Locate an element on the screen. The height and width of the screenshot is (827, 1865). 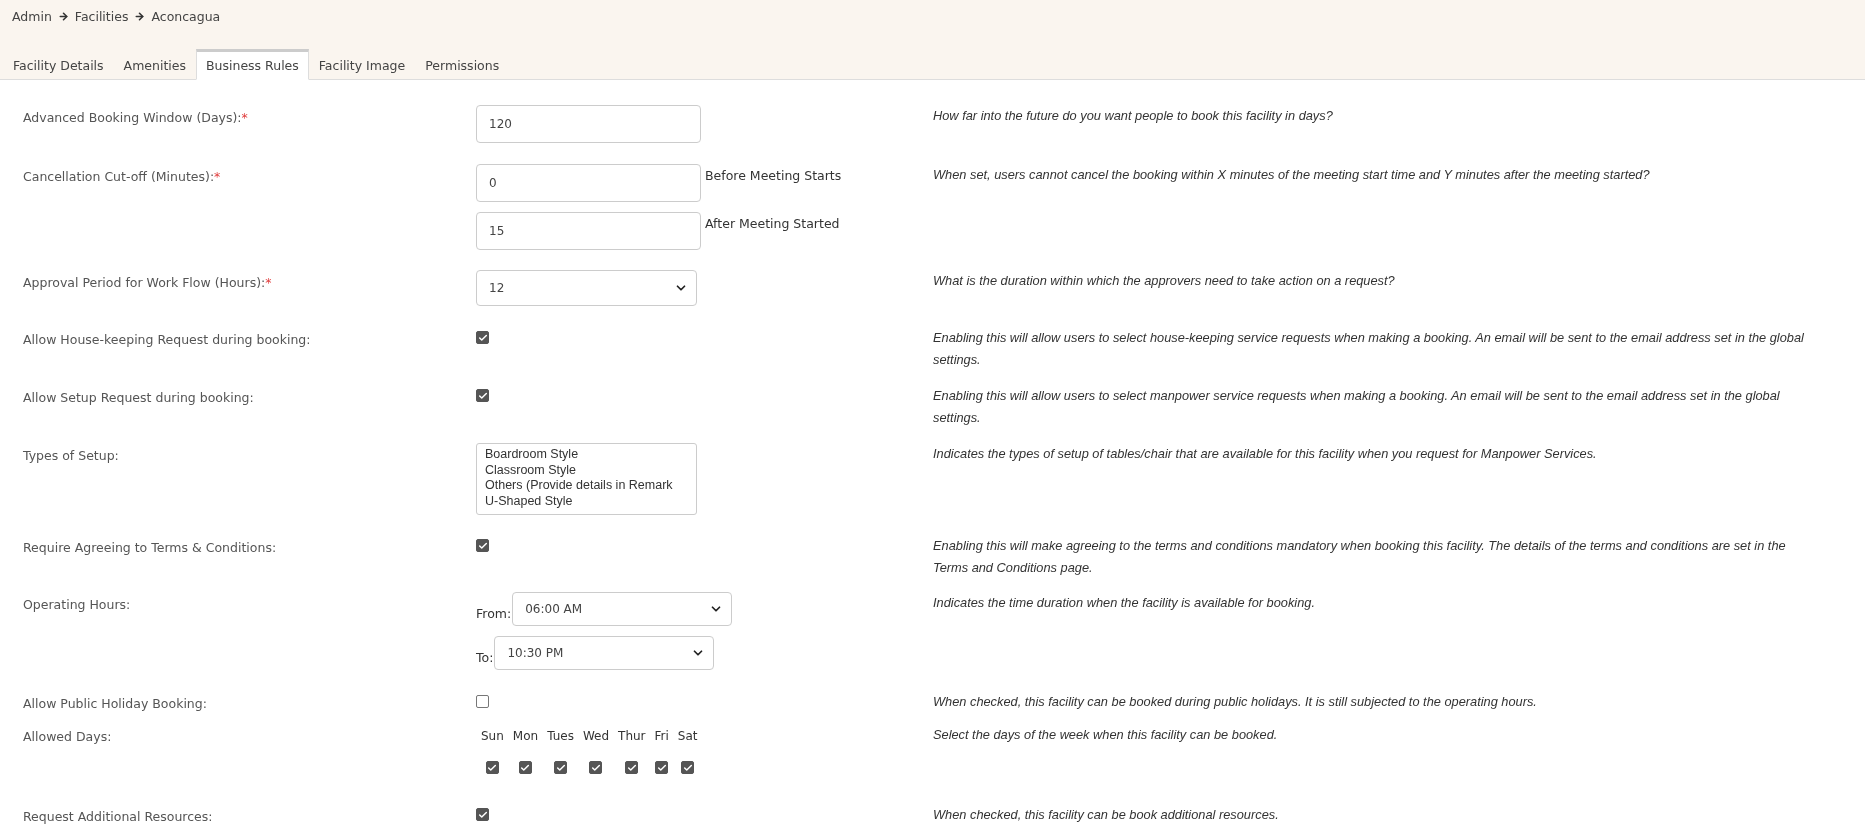
tab: Amenities is located at coordinates (154, 64).